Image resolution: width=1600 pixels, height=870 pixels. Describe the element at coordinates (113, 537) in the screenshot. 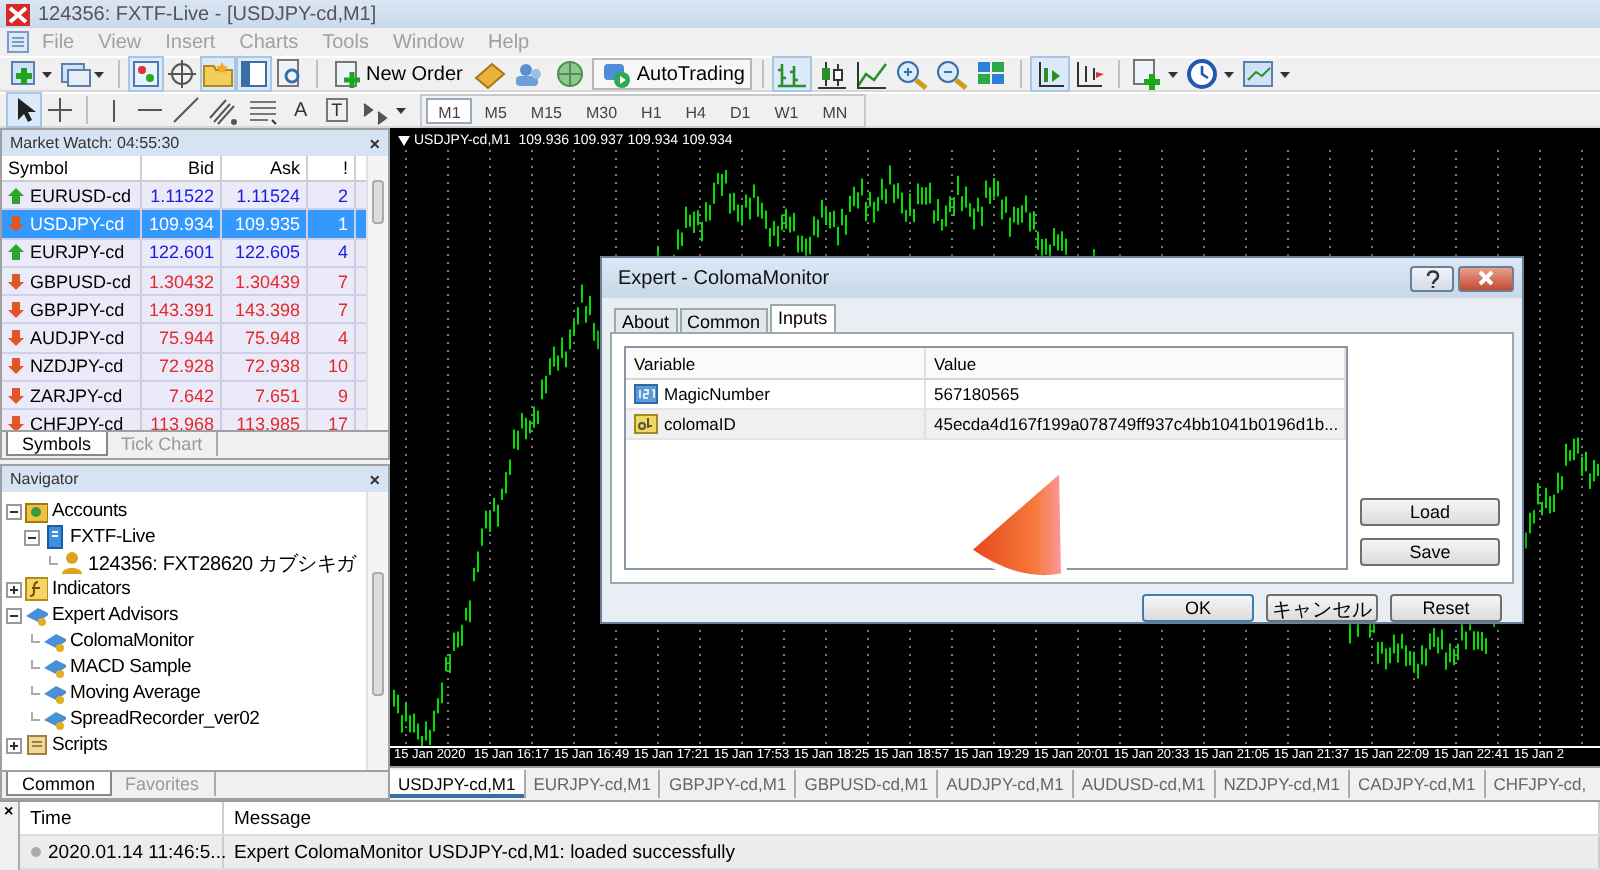

I see `tree-item: FXTF-Live` at that location.